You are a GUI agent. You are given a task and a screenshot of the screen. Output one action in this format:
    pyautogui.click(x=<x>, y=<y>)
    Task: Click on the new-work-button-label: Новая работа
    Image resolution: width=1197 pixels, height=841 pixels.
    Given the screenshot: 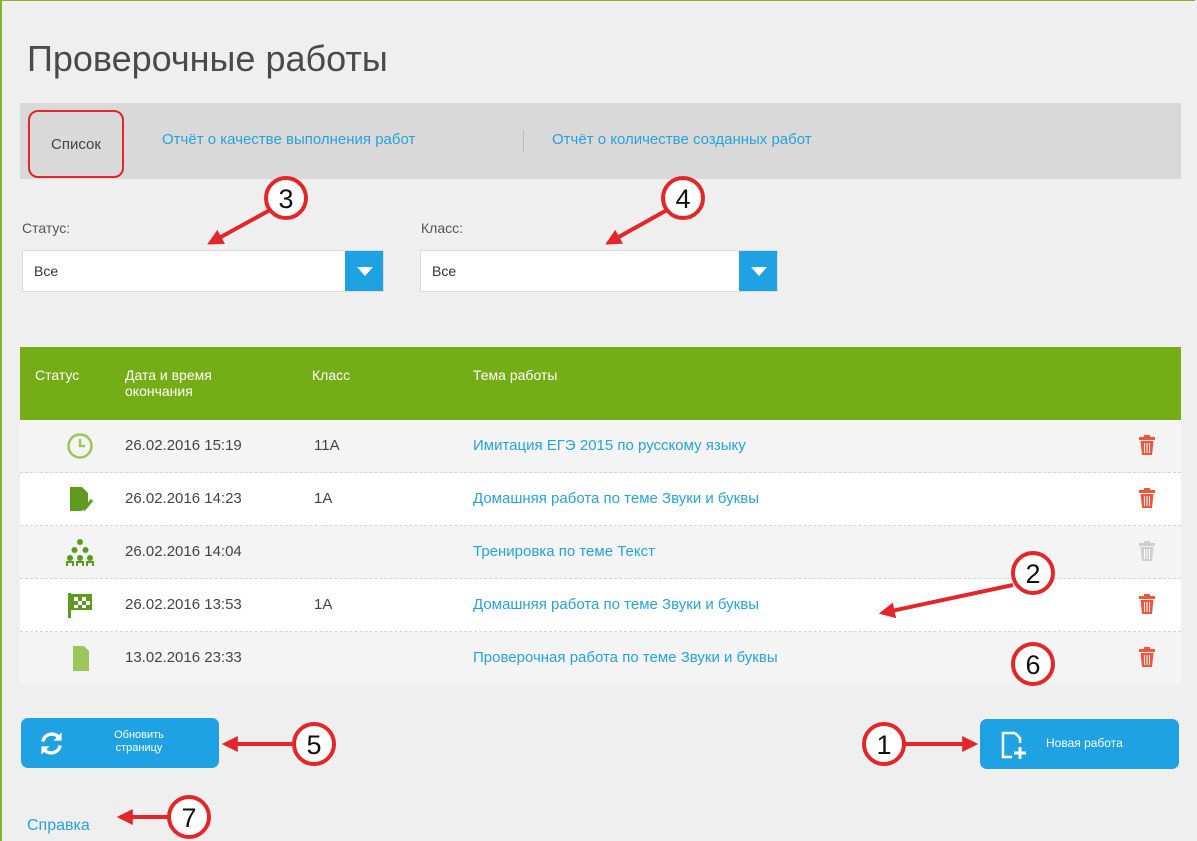 What is the action you would take?
    pyautogui.click(x=1084, y=743)
    